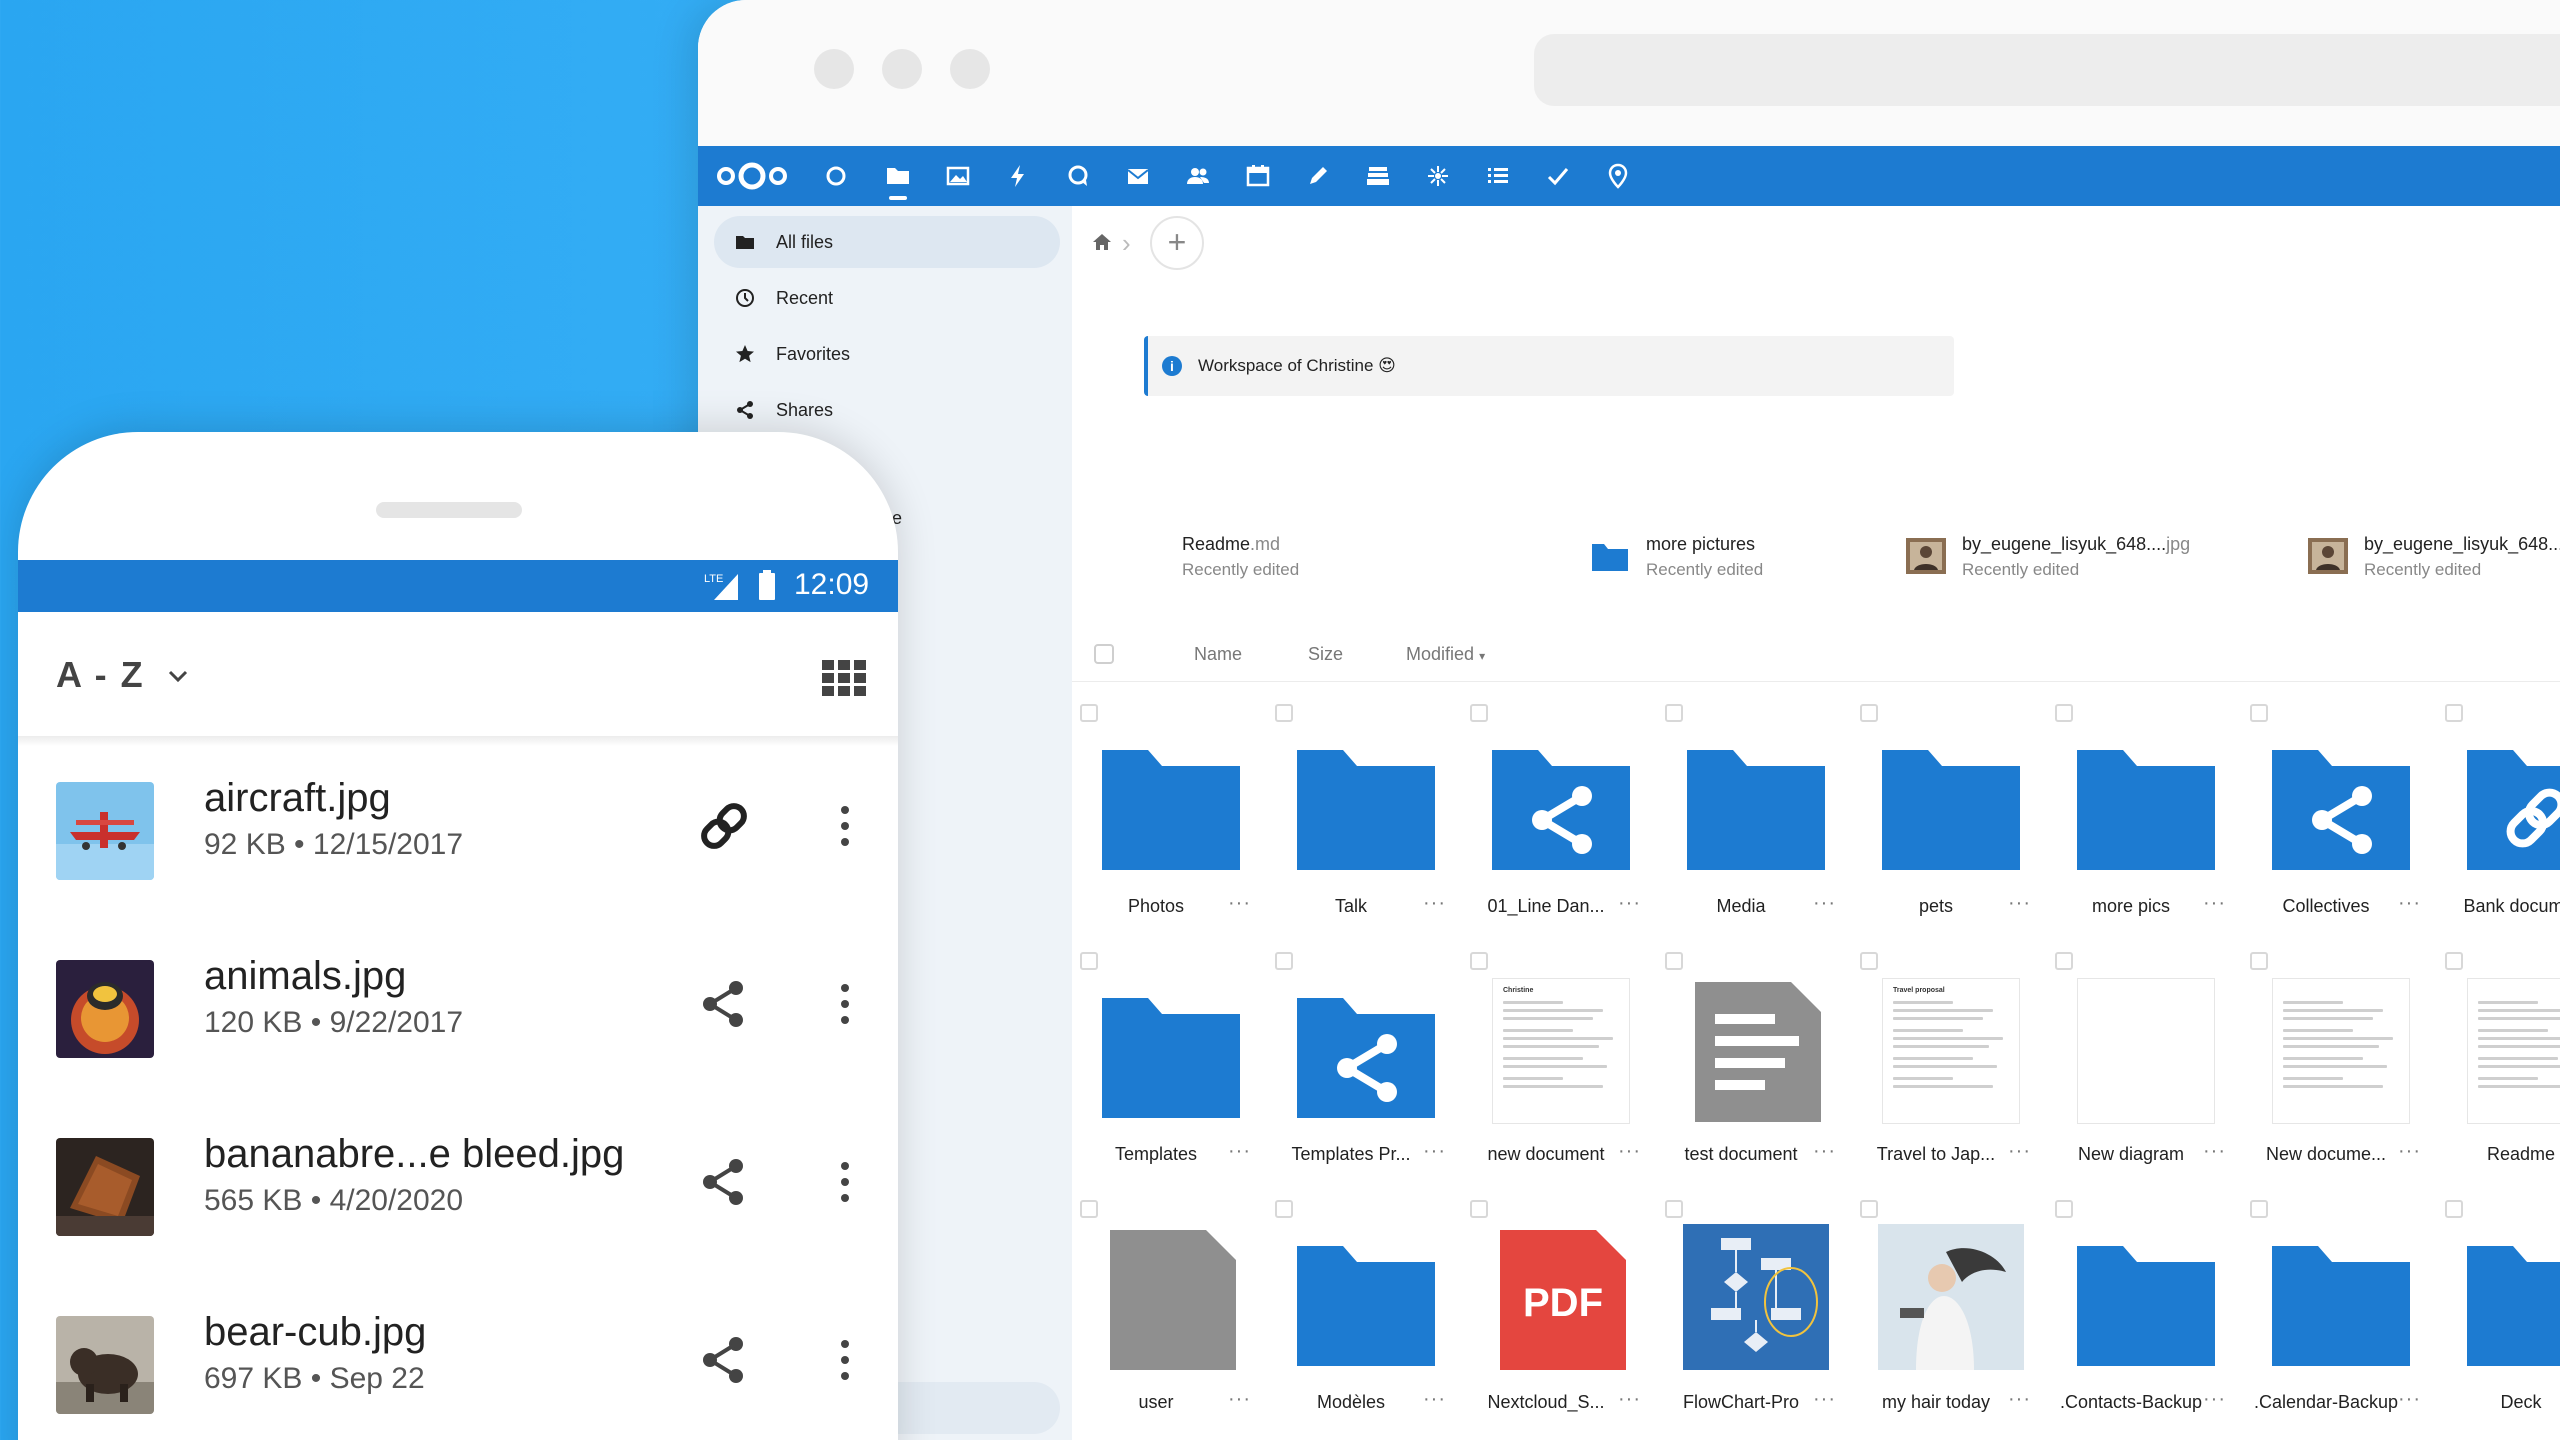  Describe the element at coordinates (1171, 820) in the screenshot. I see `file-tile: Photos ···` at that location.